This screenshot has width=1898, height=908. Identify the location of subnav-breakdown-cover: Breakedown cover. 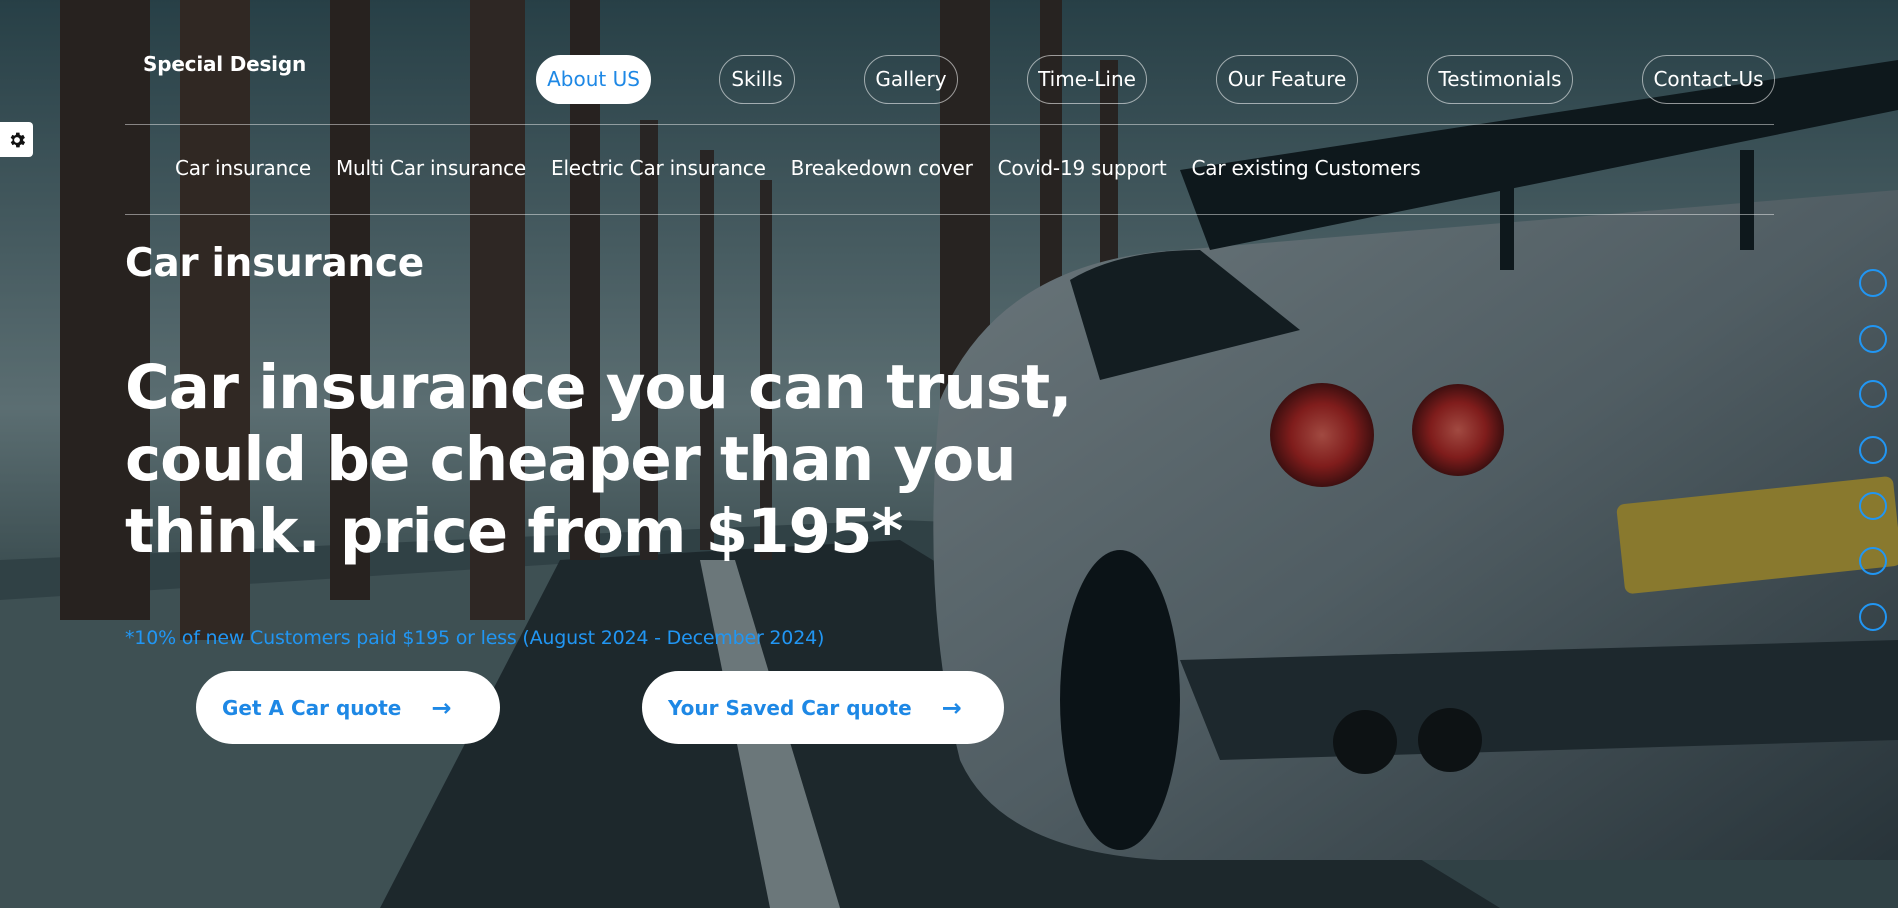
(882, 170).